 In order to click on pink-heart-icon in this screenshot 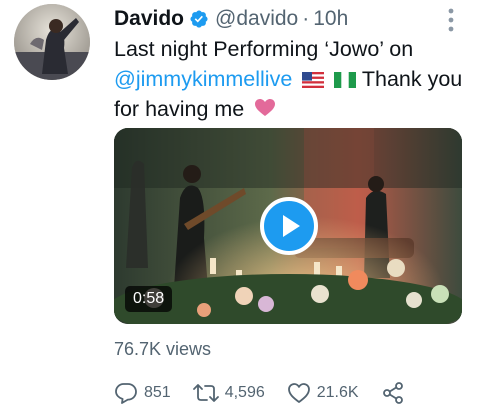, I will do `click(265, 107)`.